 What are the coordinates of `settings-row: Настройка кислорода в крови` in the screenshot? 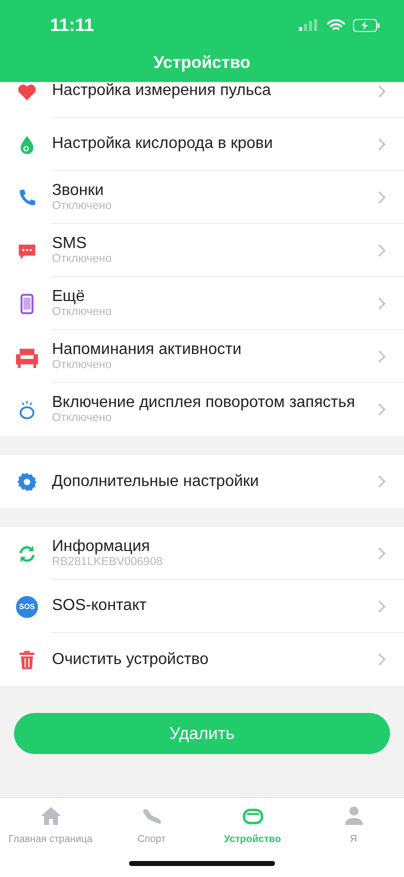 It's located at (202, 144).